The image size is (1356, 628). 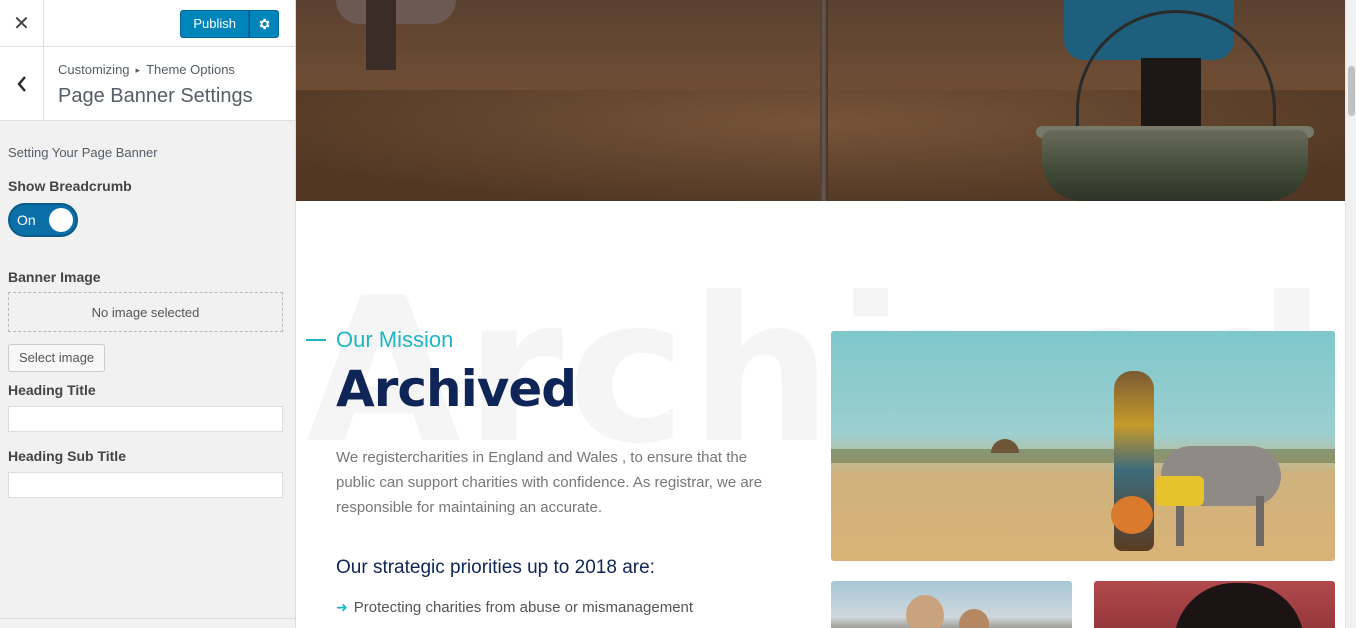 I want to click on breadcrumb-root: Customizing, so click(x=94, y=69).